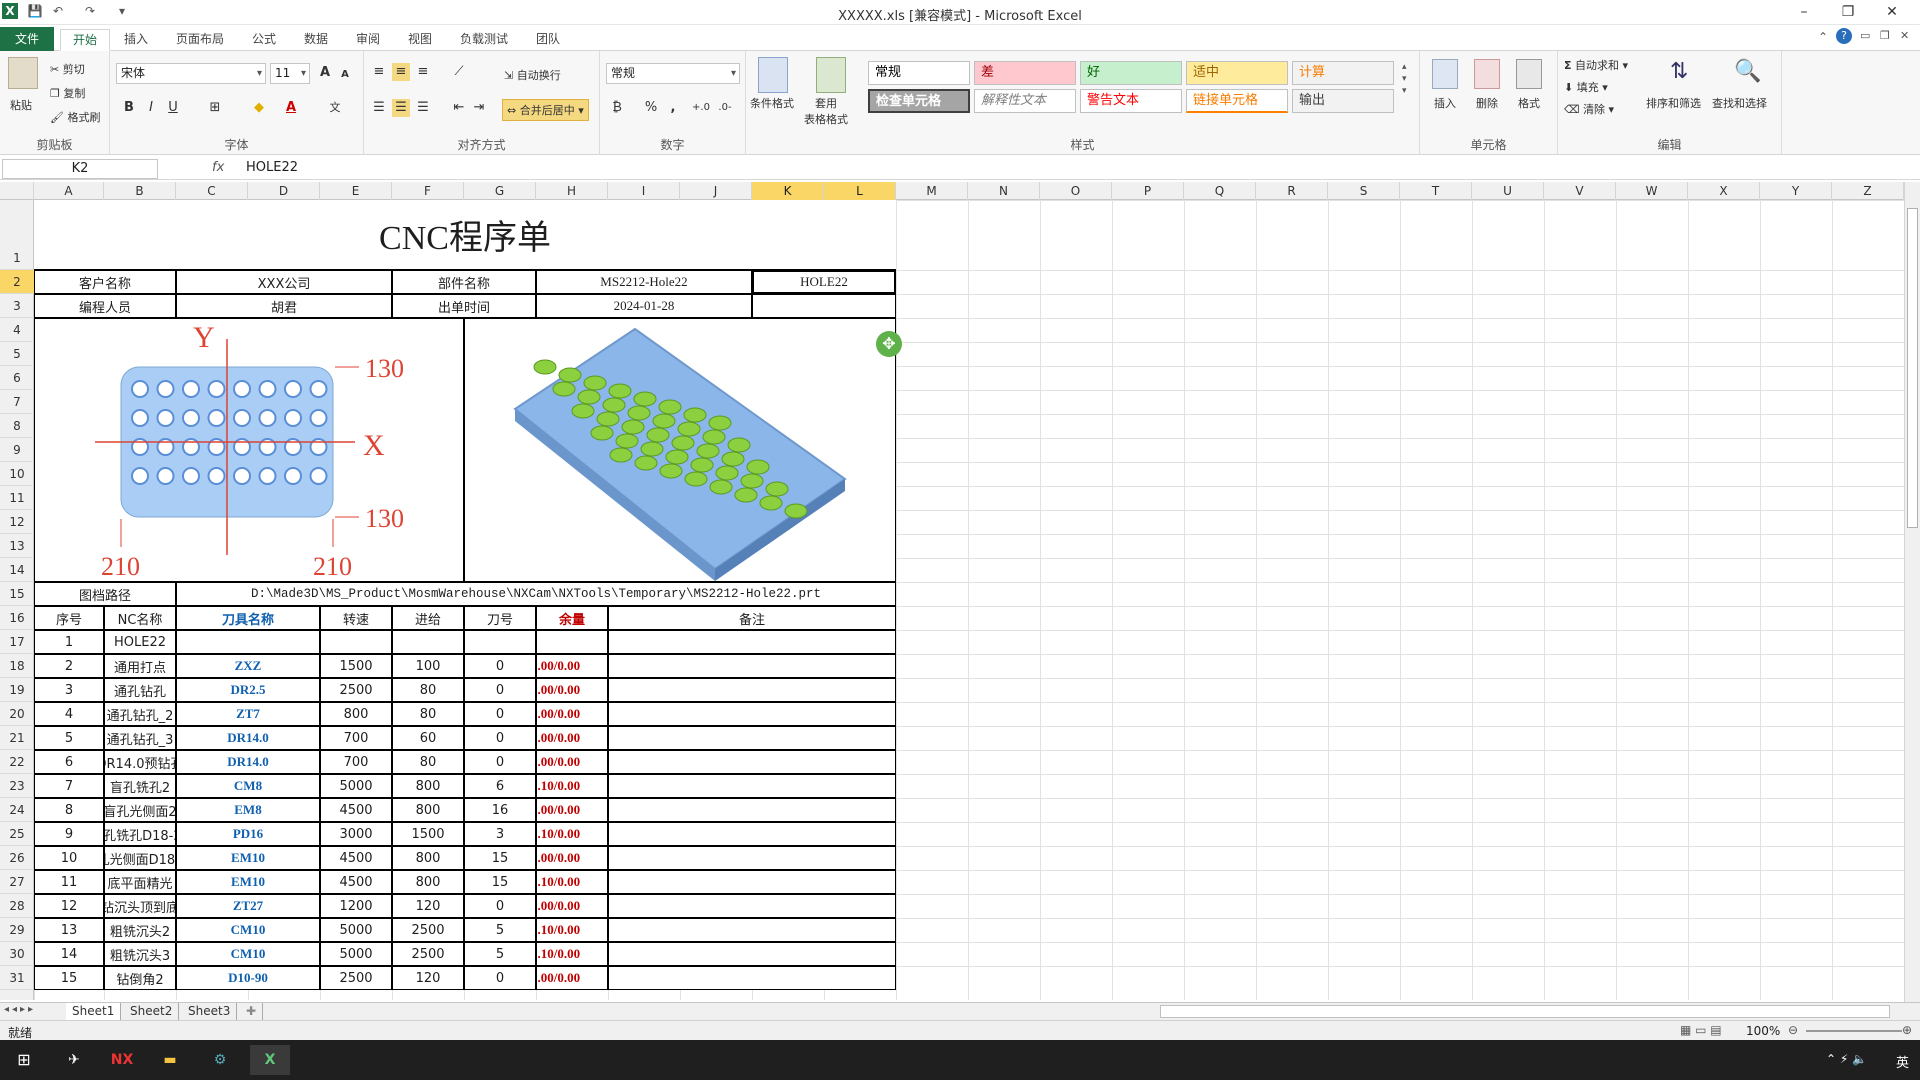  I want to click on row9-tool-no: 3, so click(500, 834).